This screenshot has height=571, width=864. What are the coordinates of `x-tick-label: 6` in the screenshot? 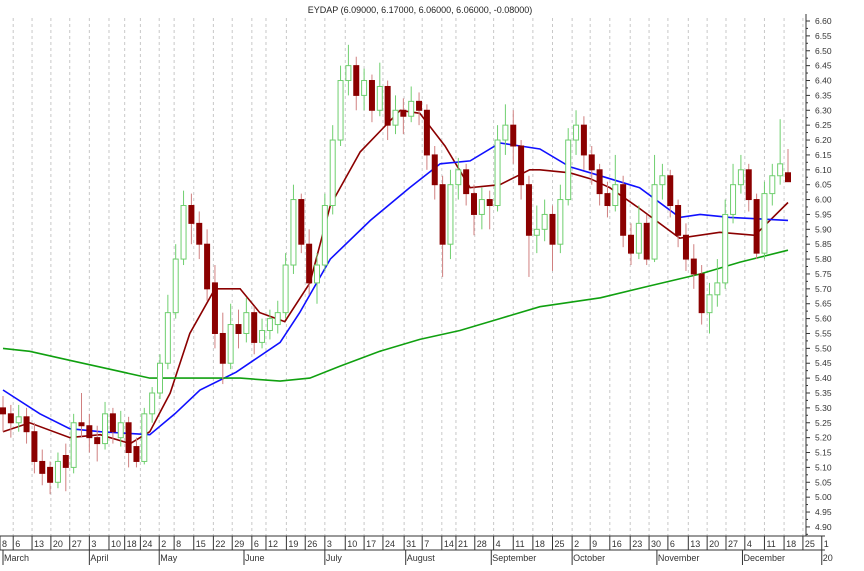 It's located at (17, 544).